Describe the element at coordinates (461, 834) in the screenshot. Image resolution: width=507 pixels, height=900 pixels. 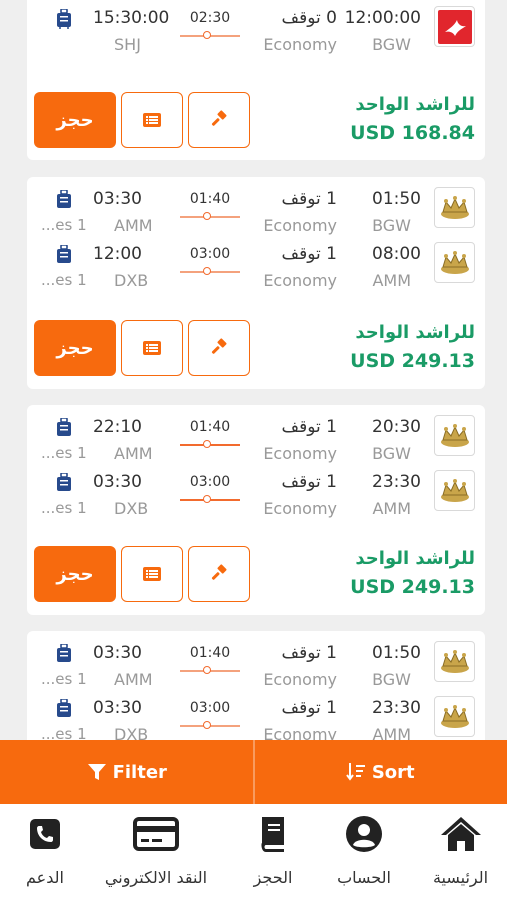
I see `home-icon` at that location.